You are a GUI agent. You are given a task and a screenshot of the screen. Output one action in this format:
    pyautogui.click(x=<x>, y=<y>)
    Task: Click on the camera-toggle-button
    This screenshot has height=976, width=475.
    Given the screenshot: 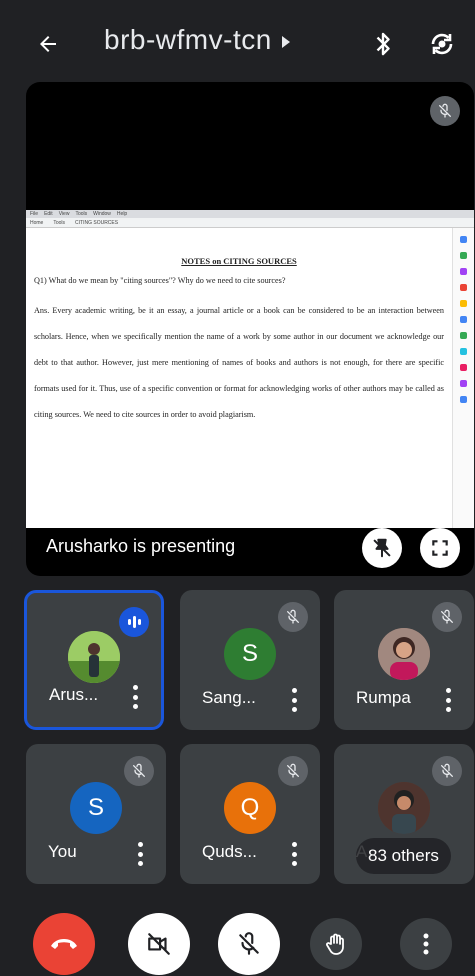 What is the action you would take?
    pyautogui.click(x=159, y=944)
    